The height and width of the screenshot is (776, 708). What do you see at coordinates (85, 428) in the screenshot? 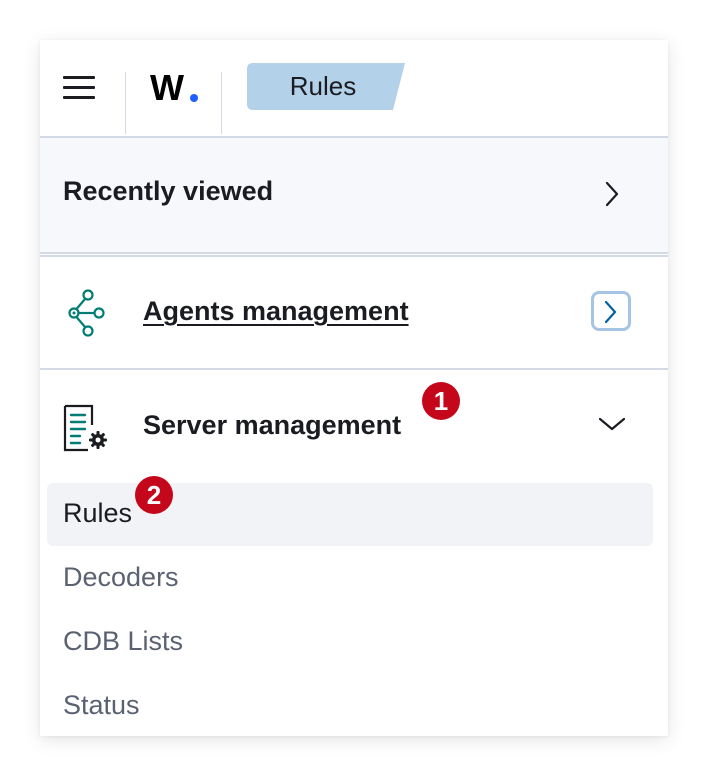
I see `document-gear-icon` at bounding box center [85, 428].